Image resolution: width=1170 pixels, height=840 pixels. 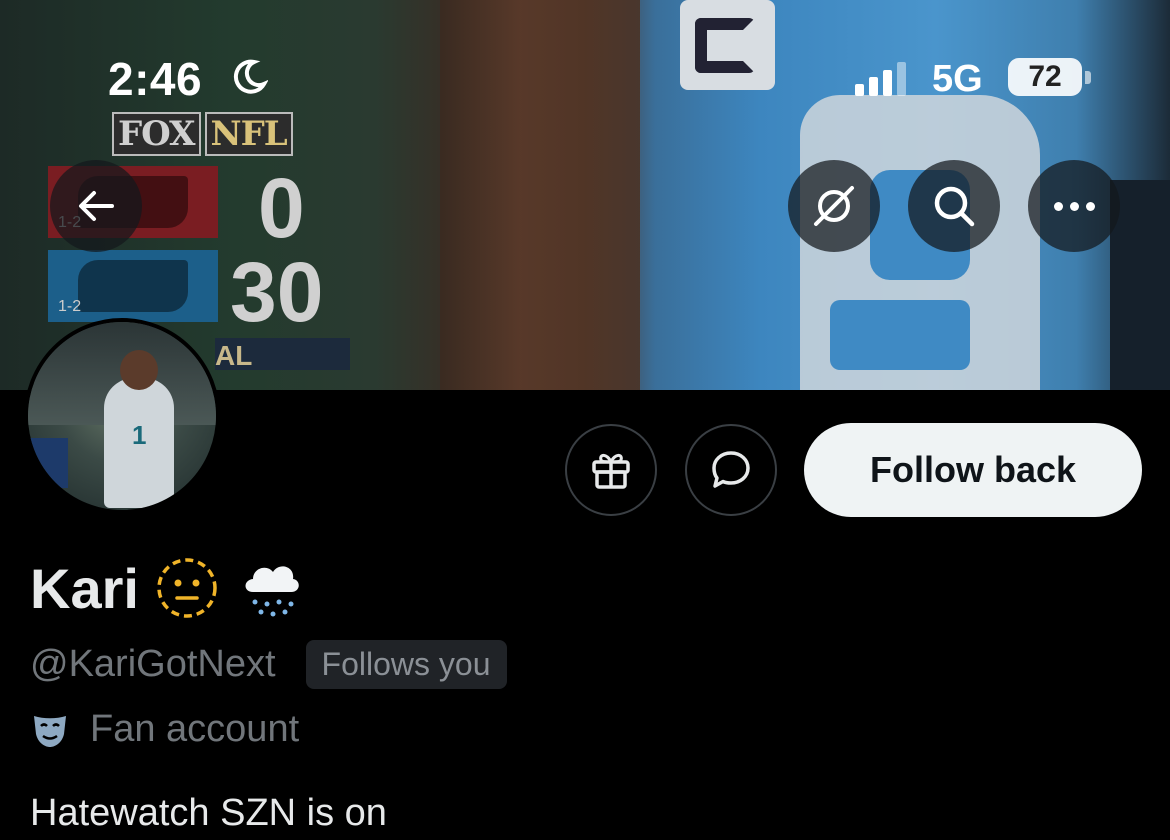 I want to click on profile-category: Fan account, so click(x=164, y=729).